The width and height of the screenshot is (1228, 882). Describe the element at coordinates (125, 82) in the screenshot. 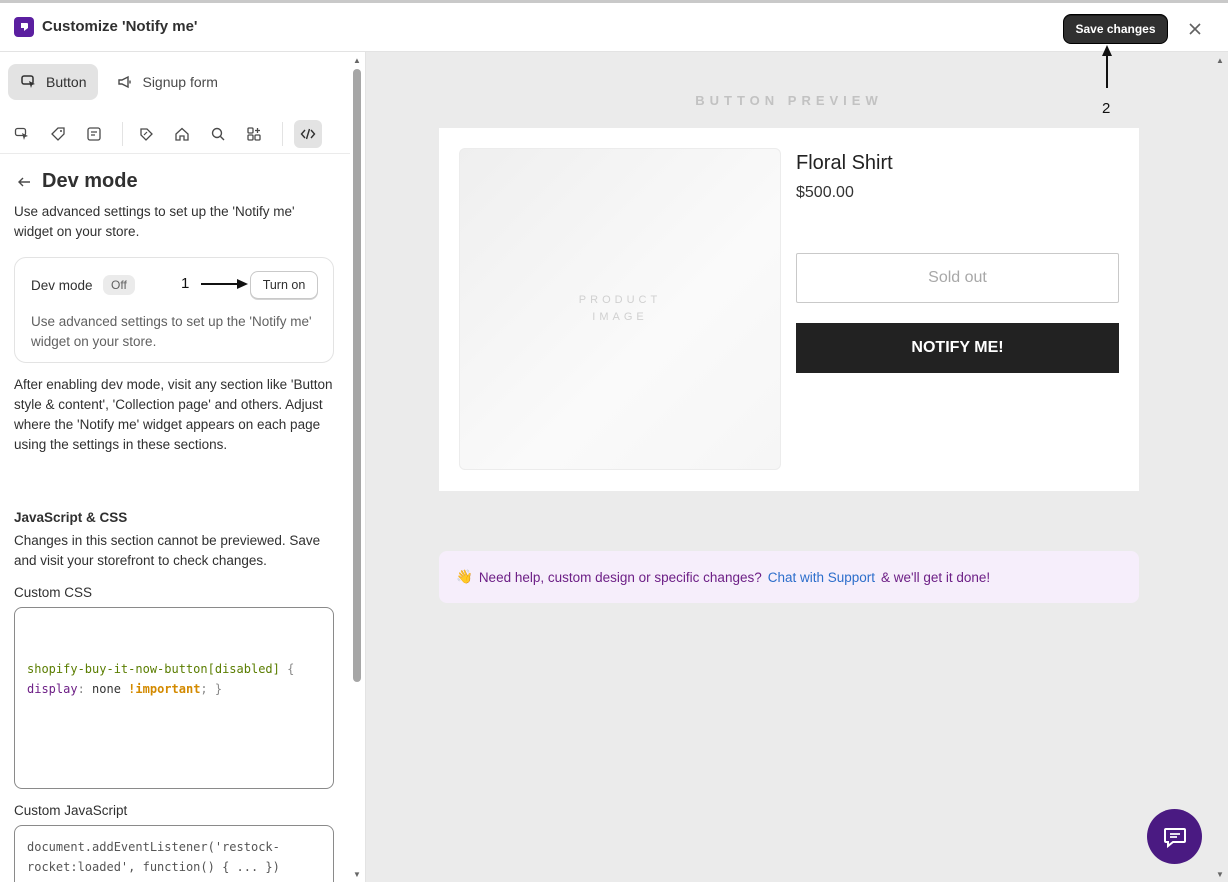

I see `megaphone-icon` at that location.